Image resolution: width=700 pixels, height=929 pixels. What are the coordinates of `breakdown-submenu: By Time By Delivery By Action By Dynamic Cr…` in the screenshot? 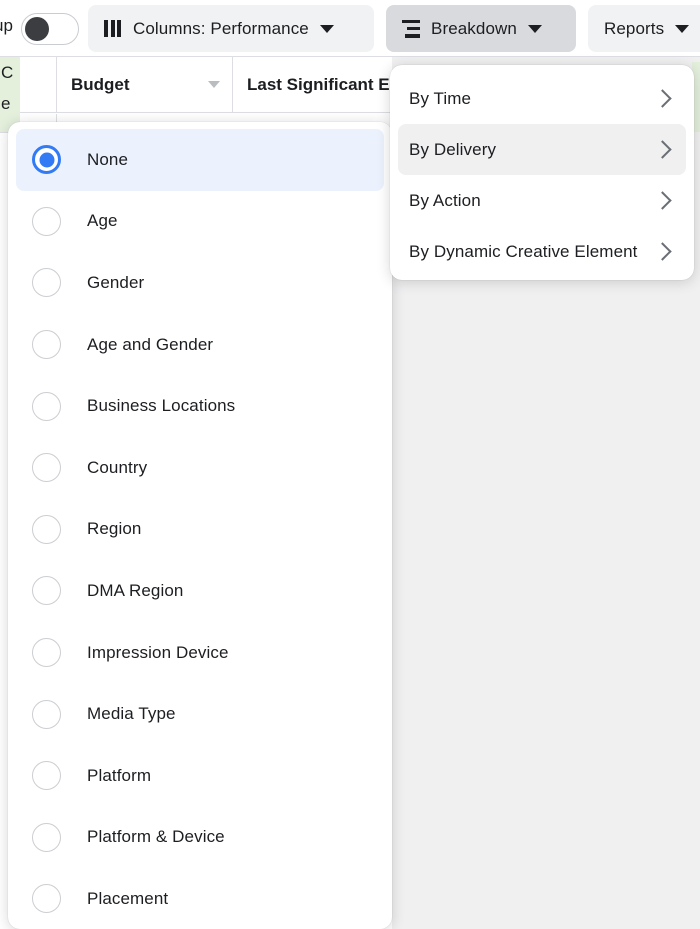 It's located at (542, 172).